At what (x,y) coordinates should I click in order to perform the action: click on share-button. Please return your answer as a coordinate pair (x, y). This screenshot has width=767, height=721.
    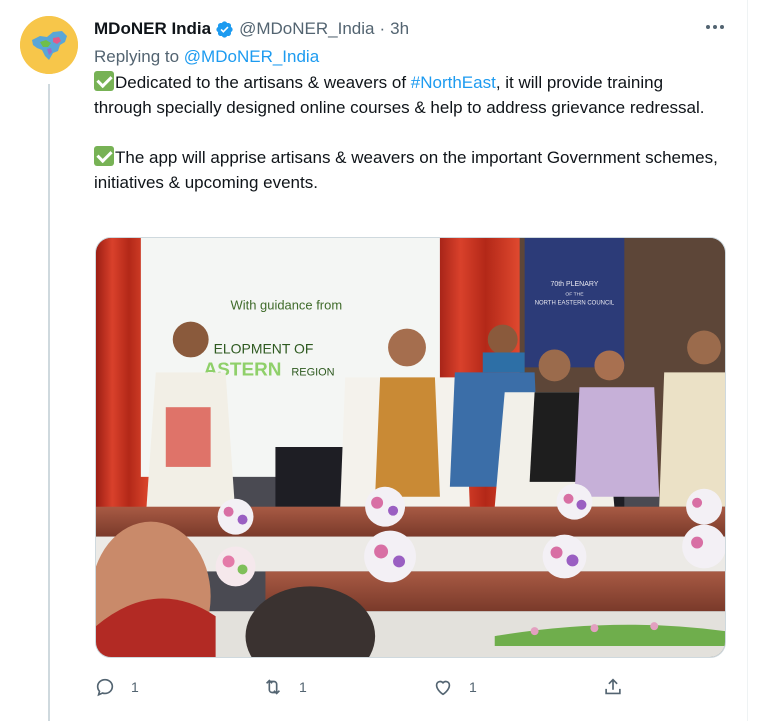
    Looking at the image, I should click on (613, 687).